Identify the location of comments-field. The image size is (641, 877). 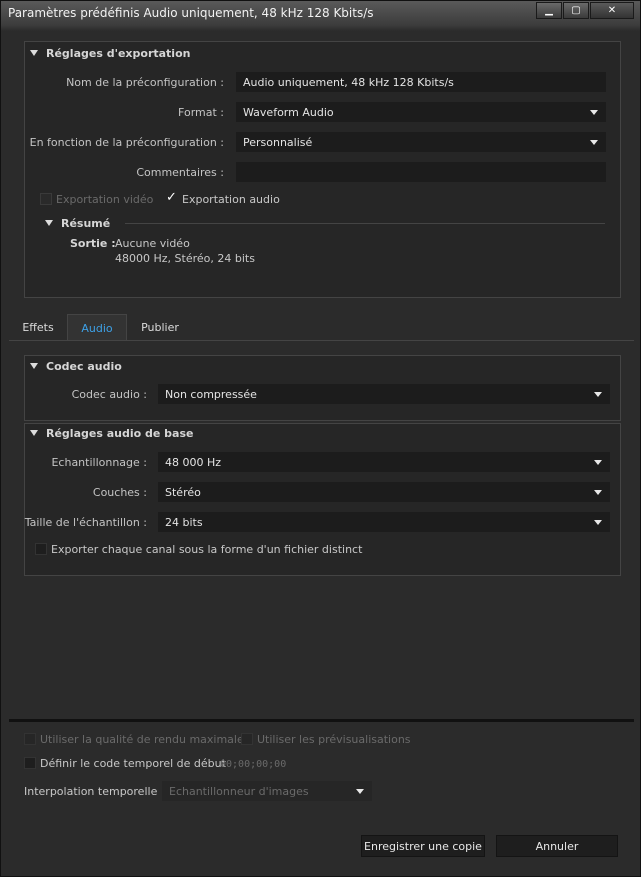
(421, 172).